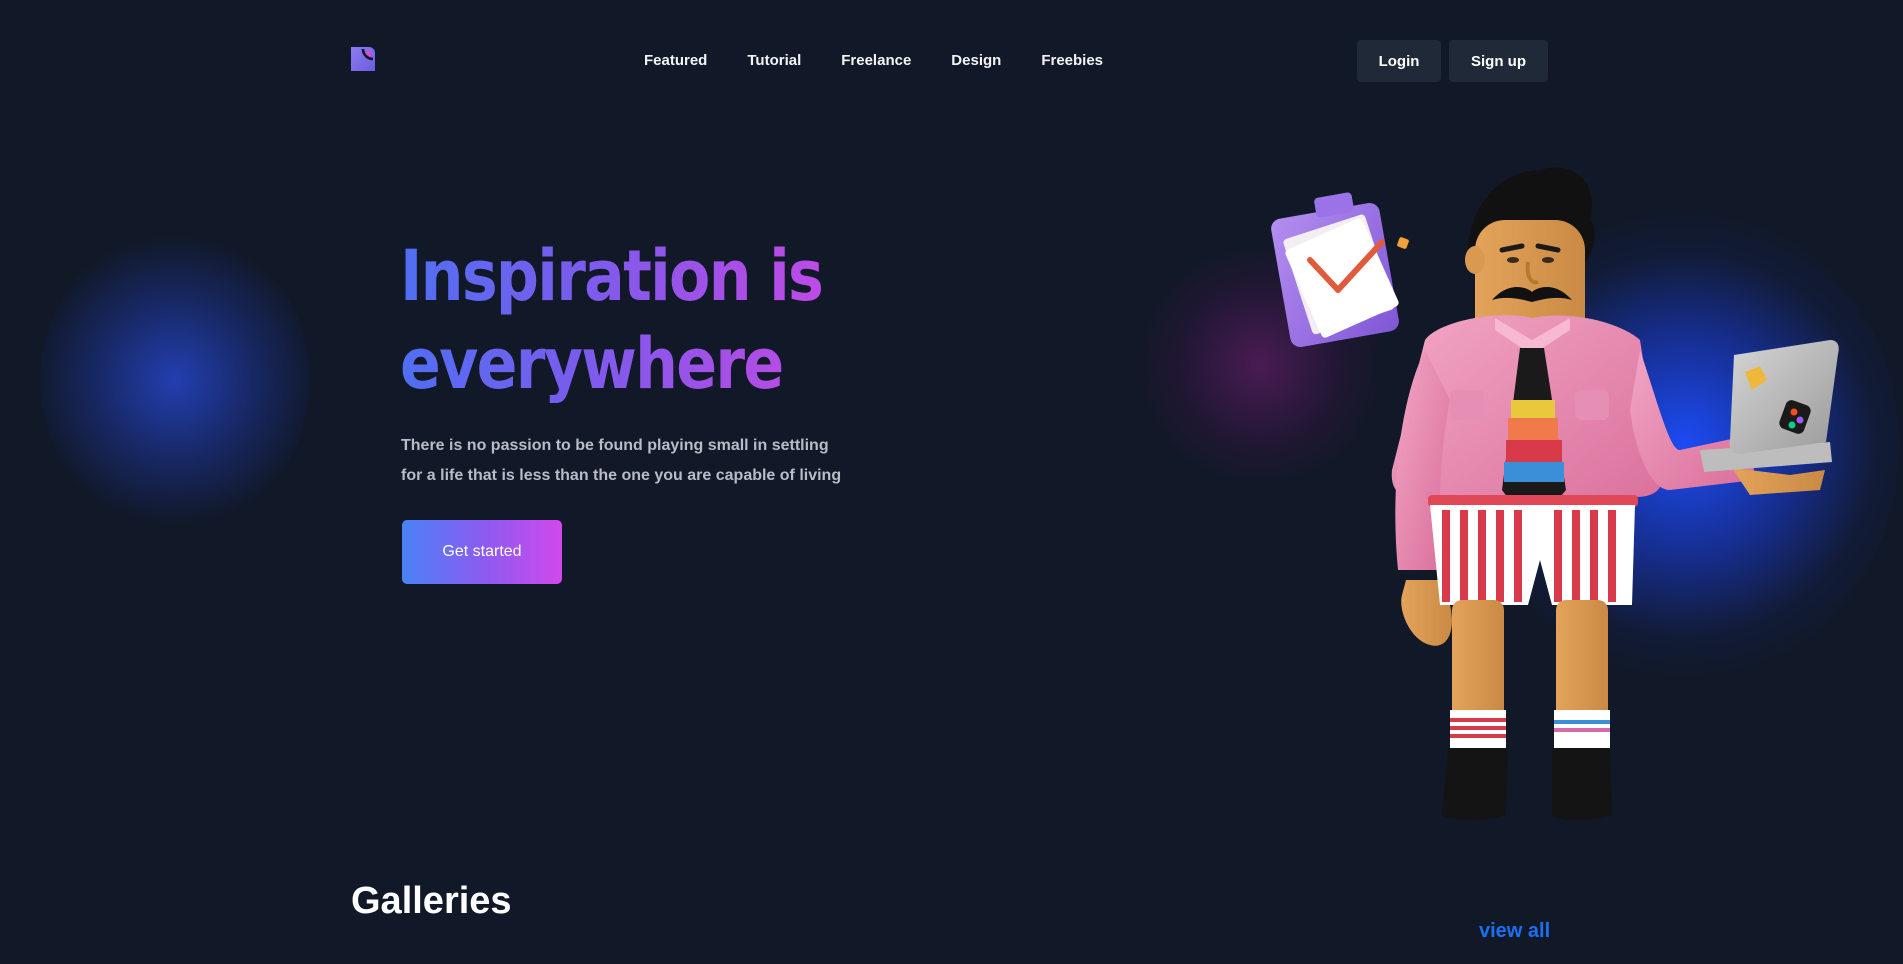  What do you see at coordinates (623, 320) in the screenshot?
I see `hero-title: Inspiration is everywhere` at bounding box center [623, 320].